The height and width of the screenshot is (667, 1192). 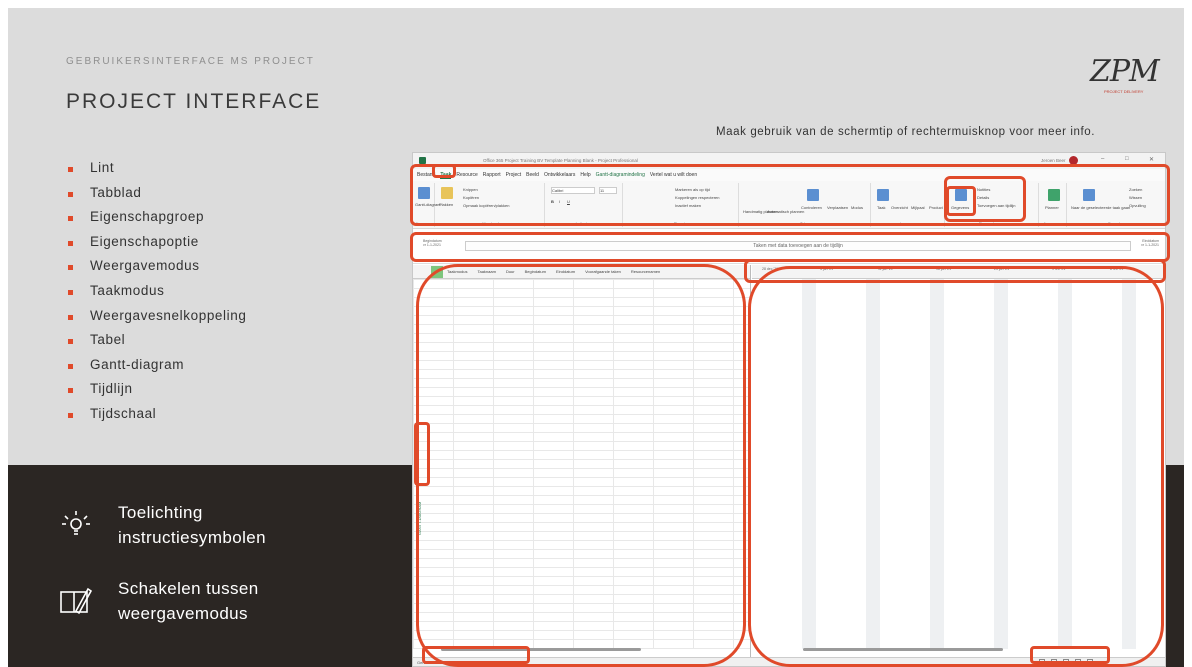 I want to click on view-report-icon, so click(x=1090, y=662).